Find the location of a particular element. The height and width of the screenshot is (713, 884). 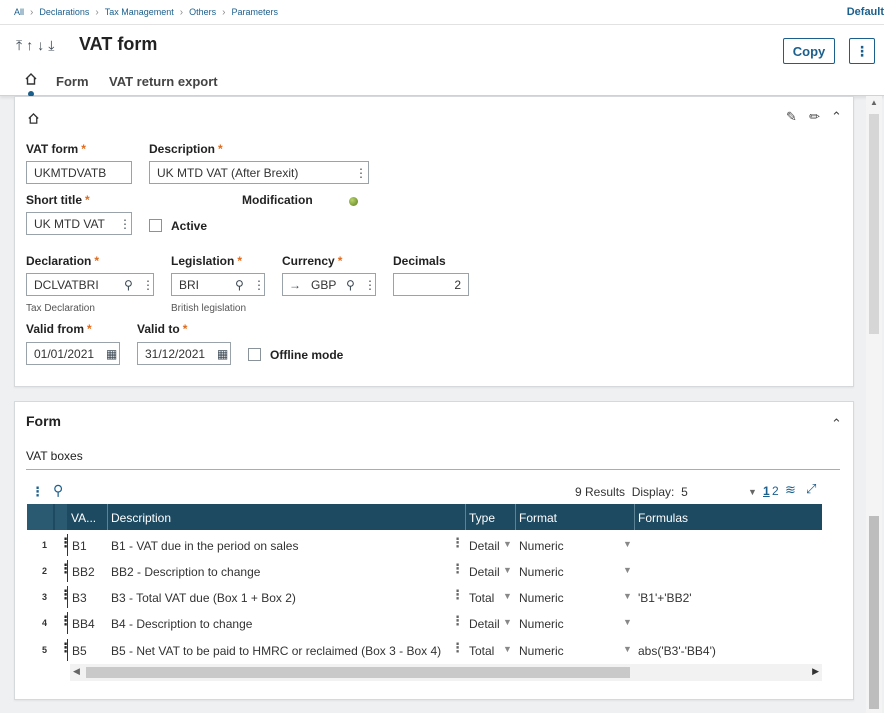

cell-code: BB2 is located at coordinates (83, 572).